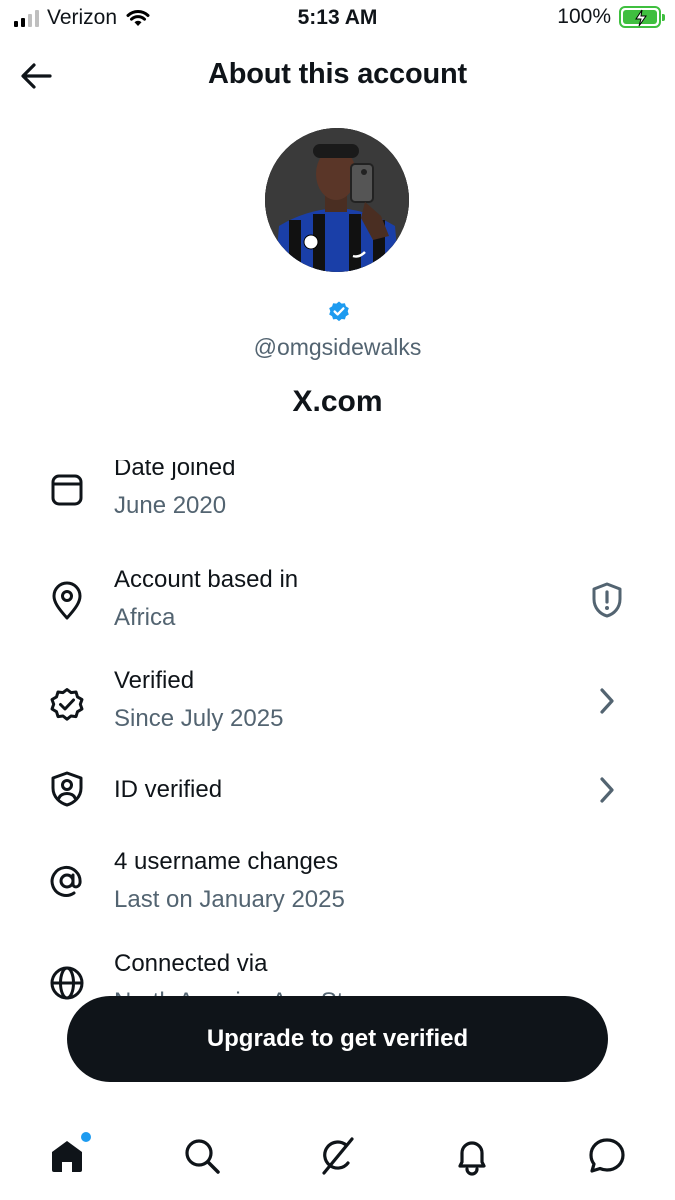  I want to click on detail-subtitle: Last on January 2025, so click(229, 899).